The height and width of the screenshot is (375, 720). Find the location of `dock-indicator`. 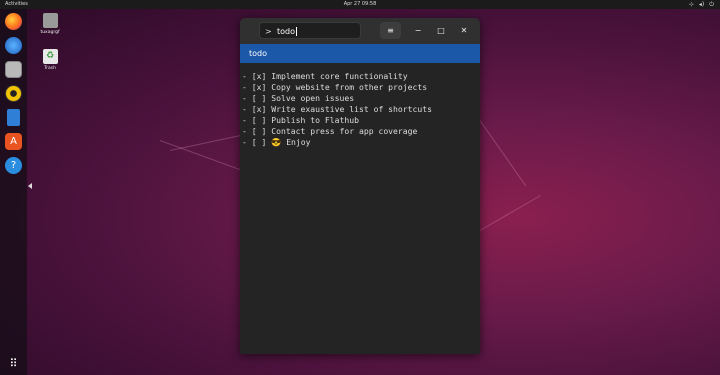

dock-indicator is located at coordinates (30, 186).